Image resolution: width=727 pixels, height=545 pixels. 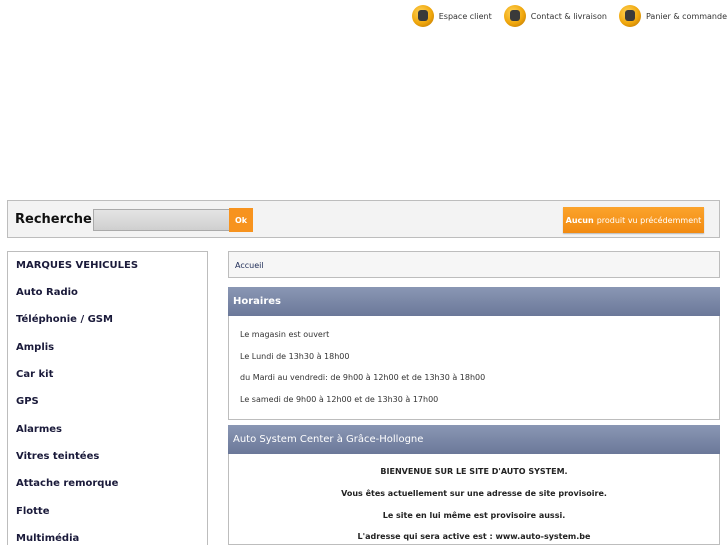 What do you see at coordinates (514, 16) in the screenshot?
I see `truck-icon` at bounding box center [514, 16].